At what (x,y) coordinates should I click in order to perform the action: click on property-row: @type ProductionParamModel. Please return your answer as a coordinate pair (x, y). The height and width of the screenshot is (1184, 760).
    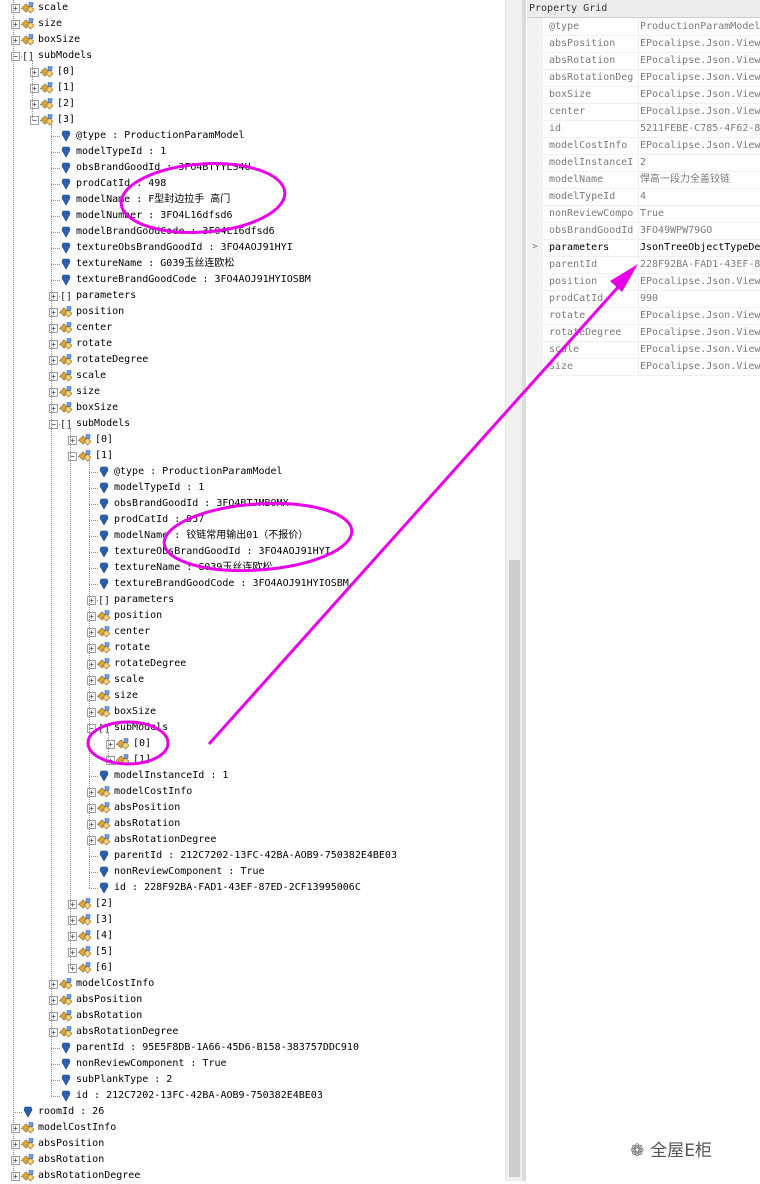
    Looking at the image, I should click on (643, 27).